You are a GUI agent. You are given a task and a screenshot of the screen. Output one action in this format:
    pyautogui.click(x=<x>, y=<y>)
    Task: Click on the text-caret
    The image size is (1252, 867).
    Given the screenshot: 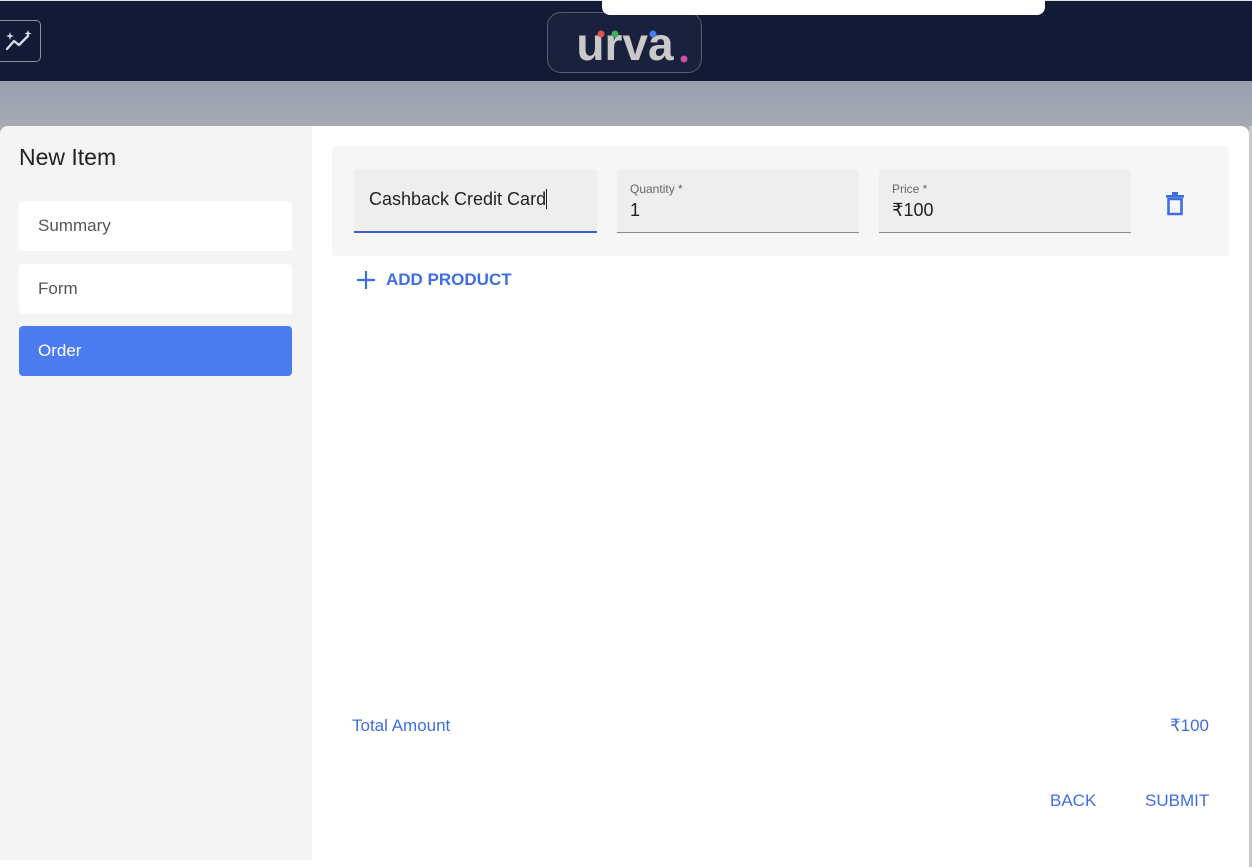 What is the action you would take?
    pyautogui.click(x=547, y=199)
    